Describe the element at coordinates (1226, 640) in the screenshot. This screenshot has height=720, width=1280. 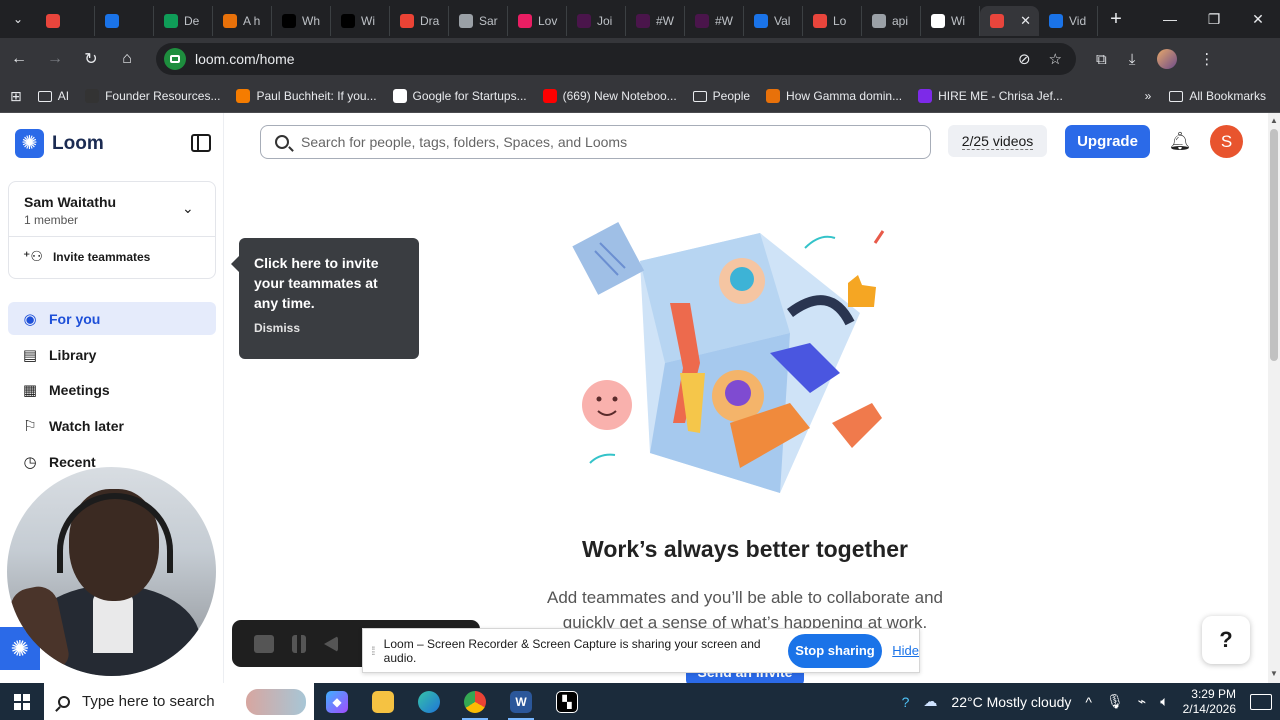
I see `help-button: ?` at that location.